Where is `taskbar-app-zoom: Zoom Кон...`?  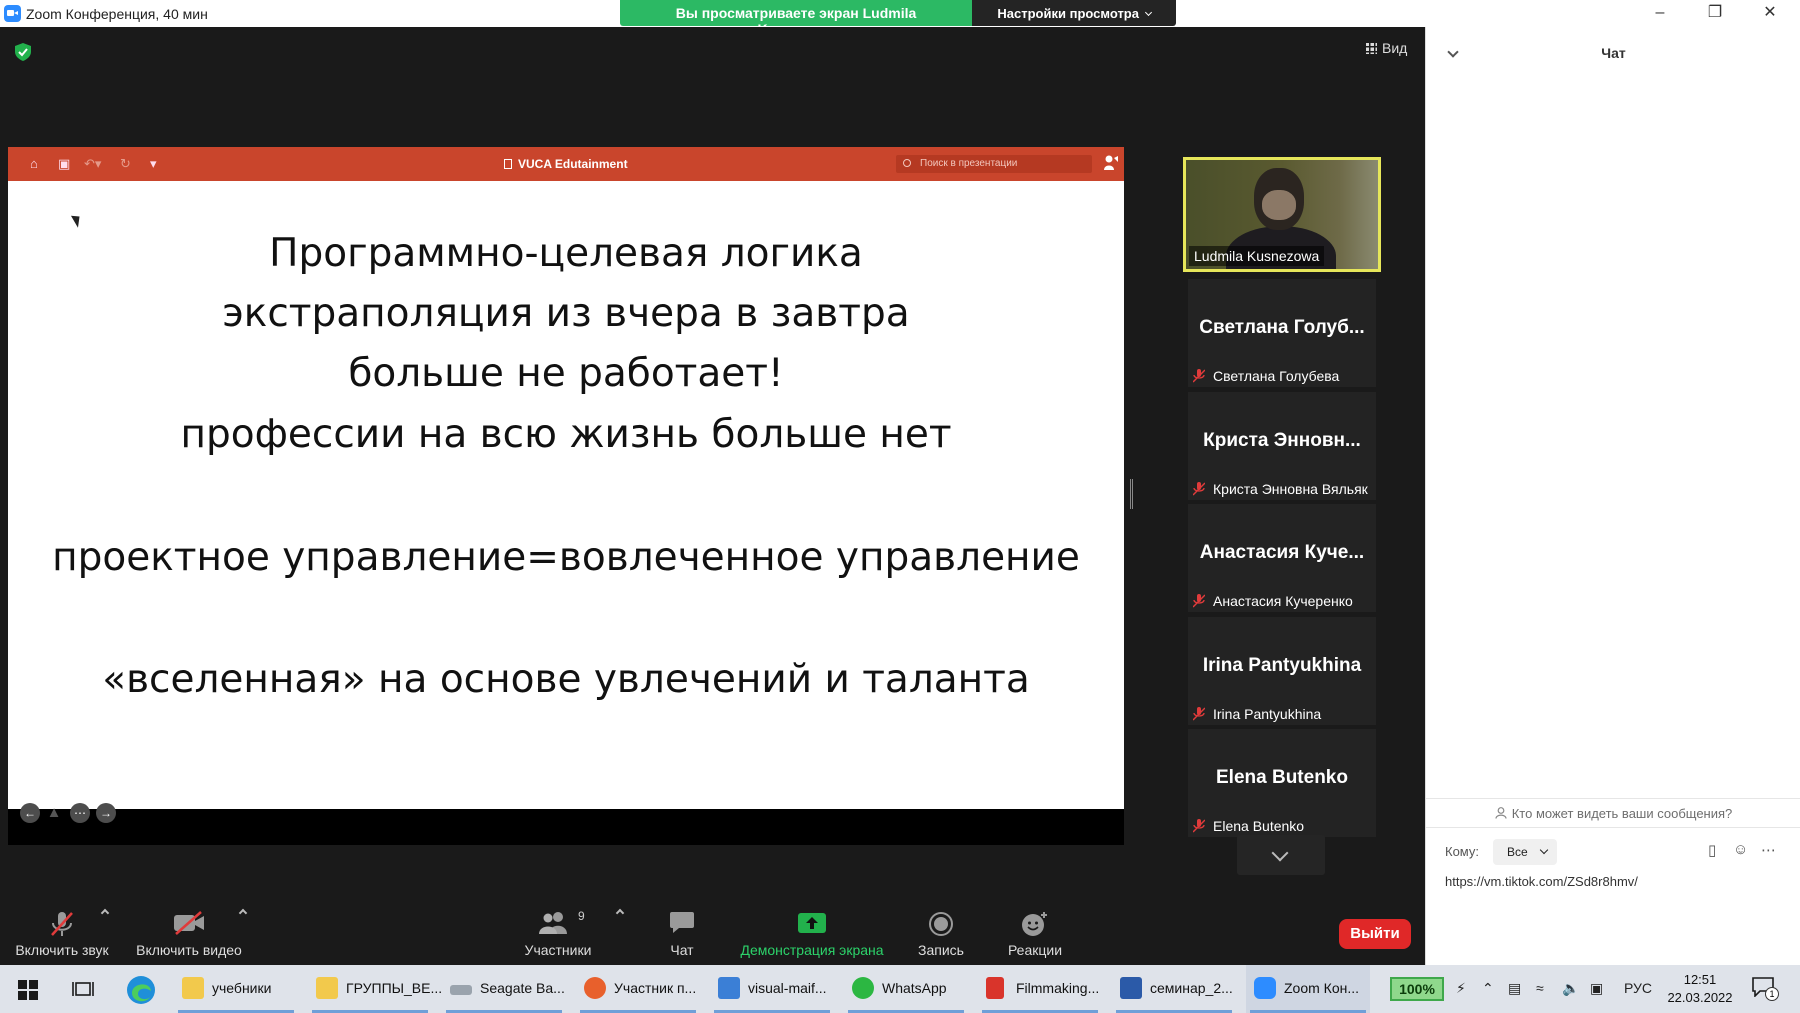 taskbar-app-zoom: Zoom Кон... is located at coordinates (1308, 989).